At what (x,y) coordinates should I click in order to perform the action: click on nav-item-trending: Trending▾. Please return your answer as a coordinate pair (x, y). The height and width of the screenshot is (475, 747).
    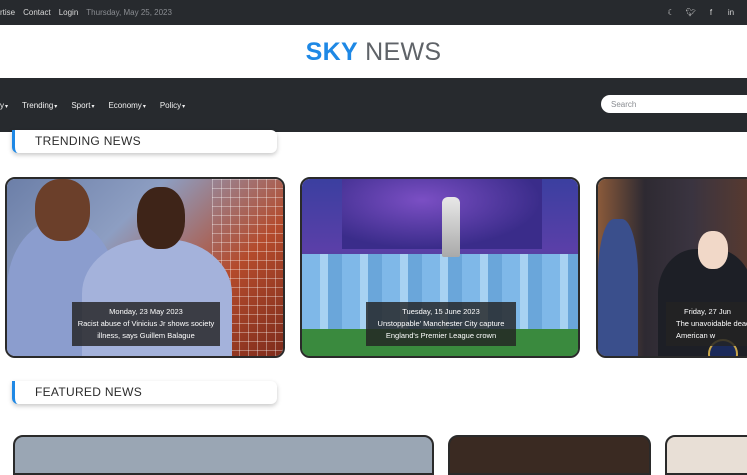
    Looking at the image, I should click on (39, 105).